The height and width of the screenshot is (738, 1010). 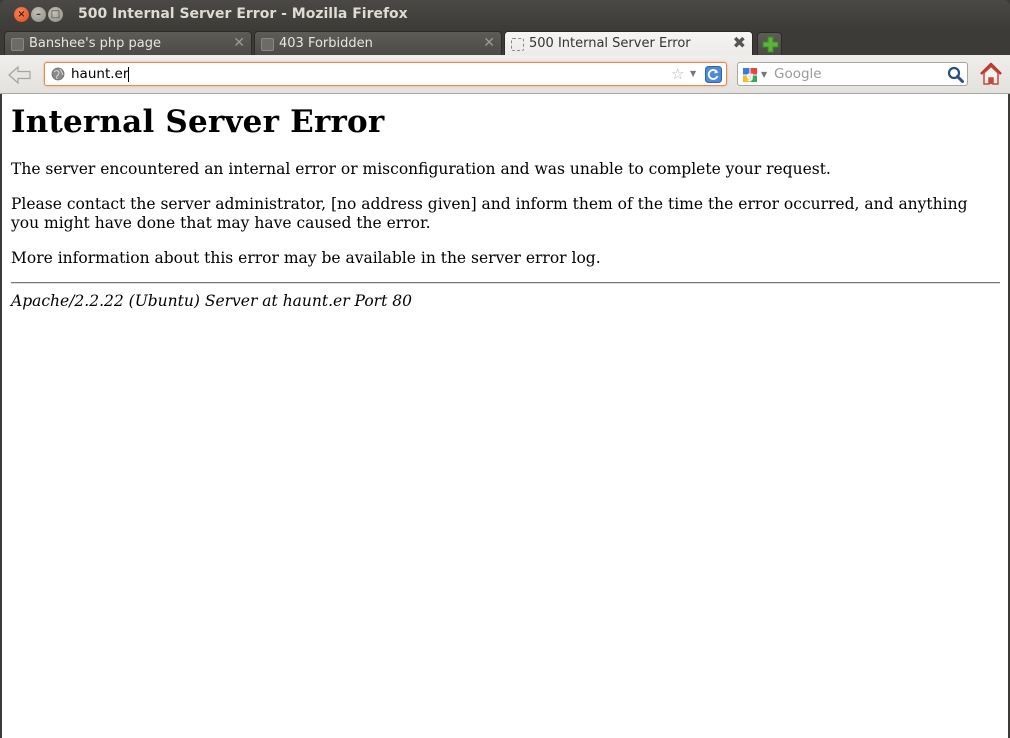 I want to click on tab-close-icon: ✖, so click(x=739, y=42).